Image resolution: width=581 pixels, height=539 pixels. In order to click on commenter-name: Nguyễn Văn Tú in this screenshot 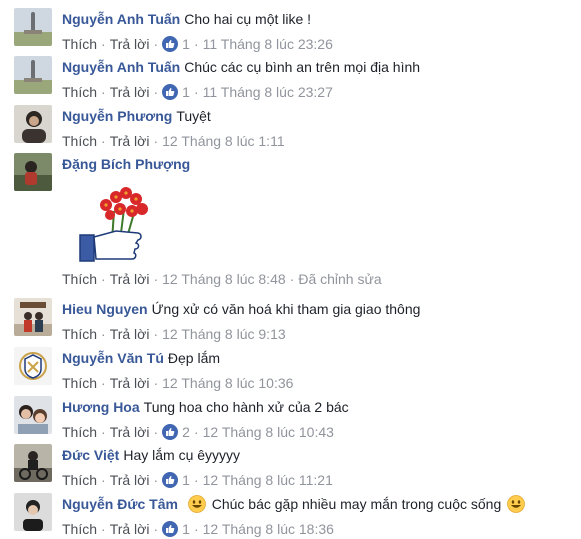, I will do `click(113, 358)`.